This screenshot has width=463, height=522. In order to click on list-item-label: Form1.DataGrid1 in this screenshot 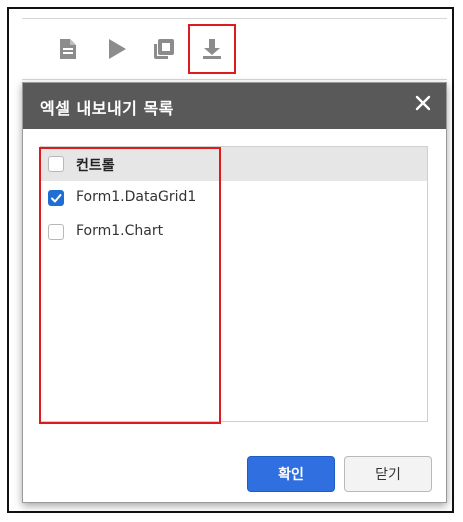, I will do `click(136, 197)`.